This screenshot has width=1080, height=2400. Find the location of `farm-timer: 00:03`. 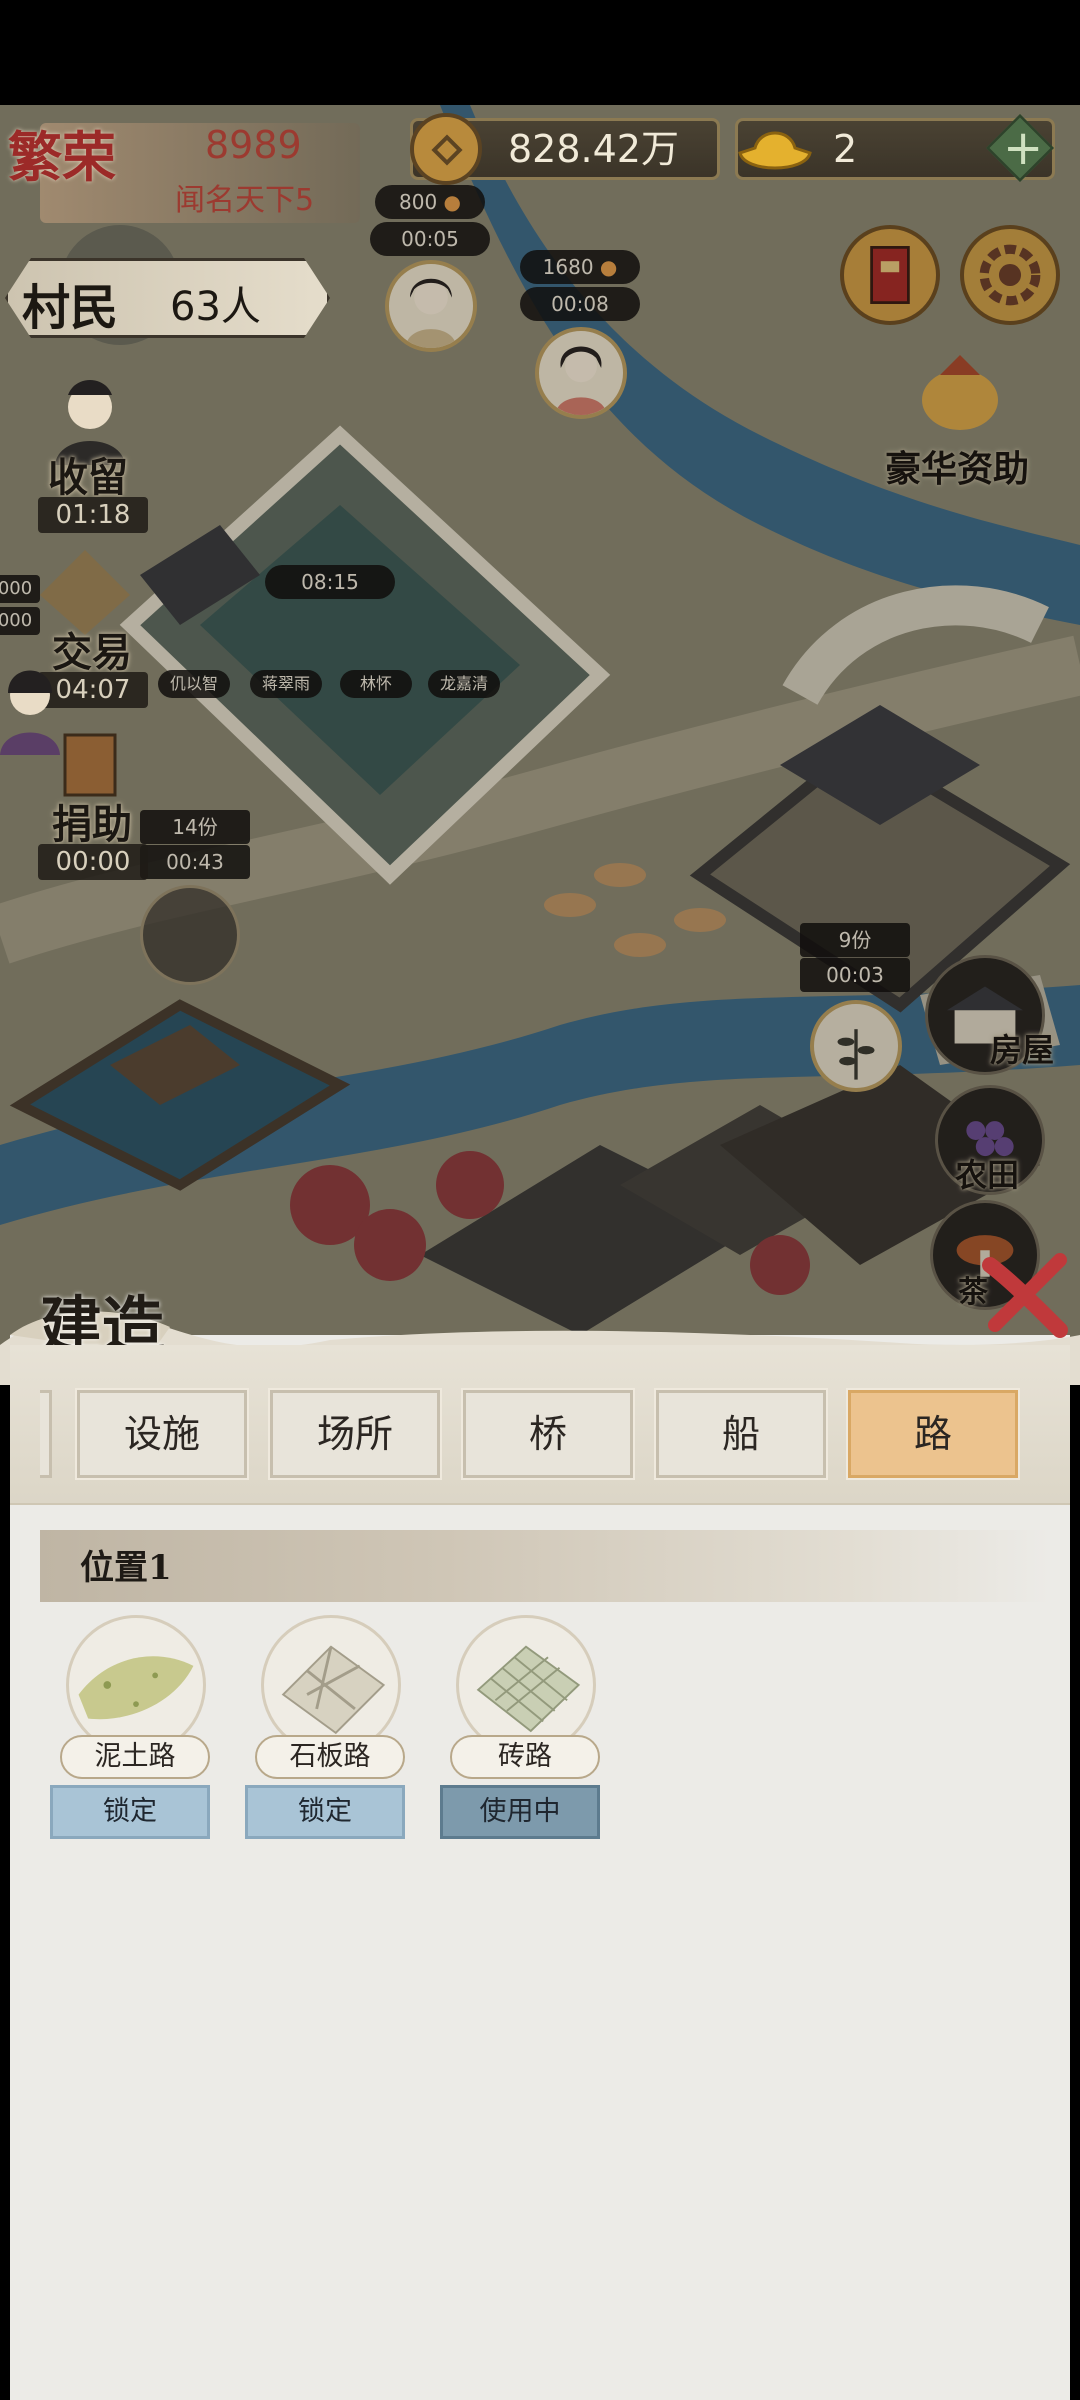

farm-timer: 00:03 is located at coordinates (855, 975).